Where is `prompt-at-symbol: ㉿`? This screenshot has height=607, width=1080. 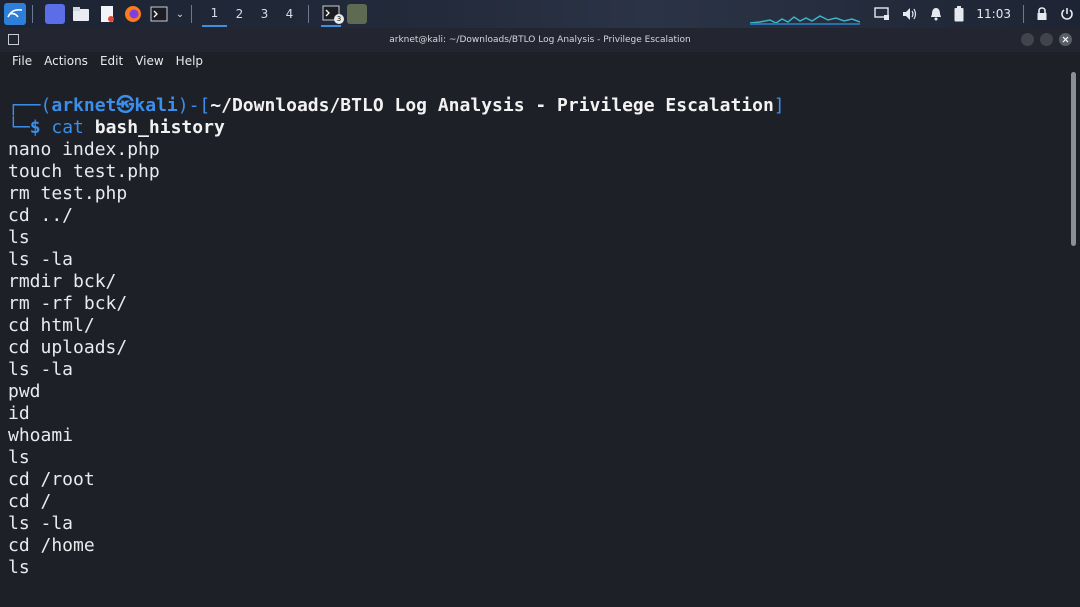 prompt-at-symbol: ㉿ is located at coordinates (125, 105).